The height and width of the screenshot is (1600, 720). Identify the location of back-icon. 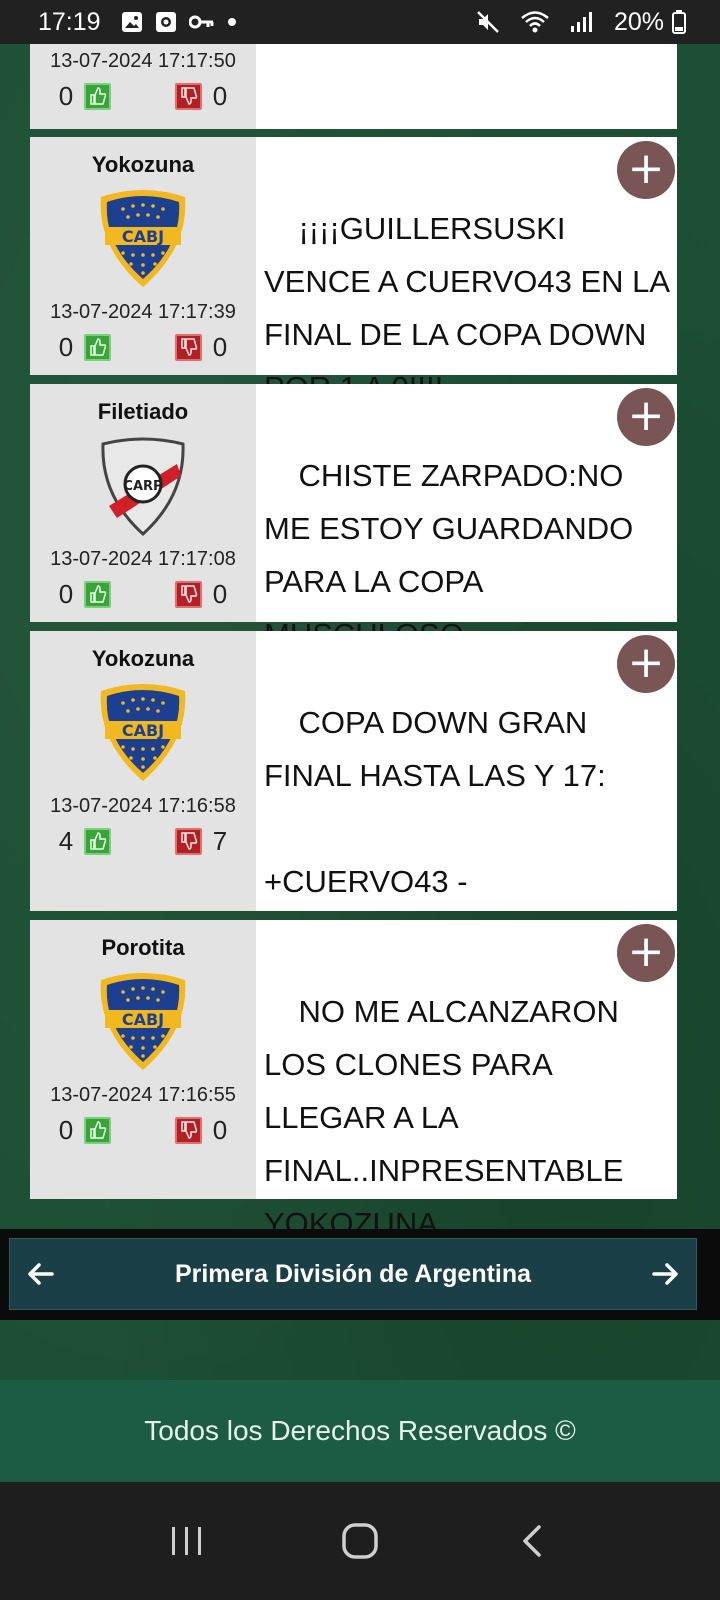
(533, 1541).